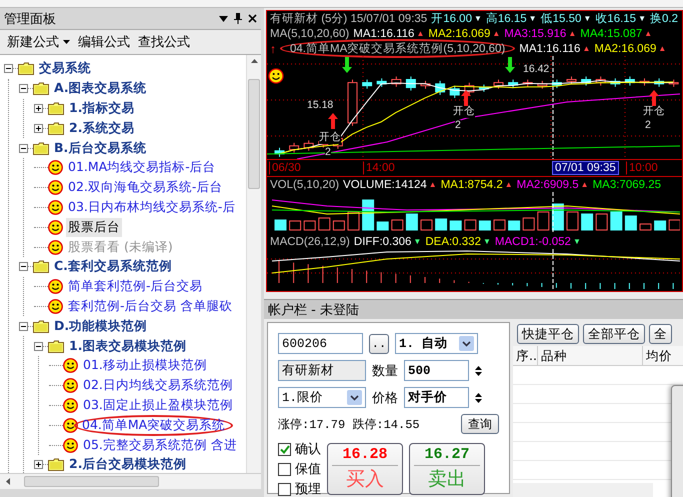 This screenshot has height=497, width=683. What do you see at coordinates (127, 346) in the screenshot?
I see `tree-folder: 1.图表交易模块范例` at bounding box center [127, 346].